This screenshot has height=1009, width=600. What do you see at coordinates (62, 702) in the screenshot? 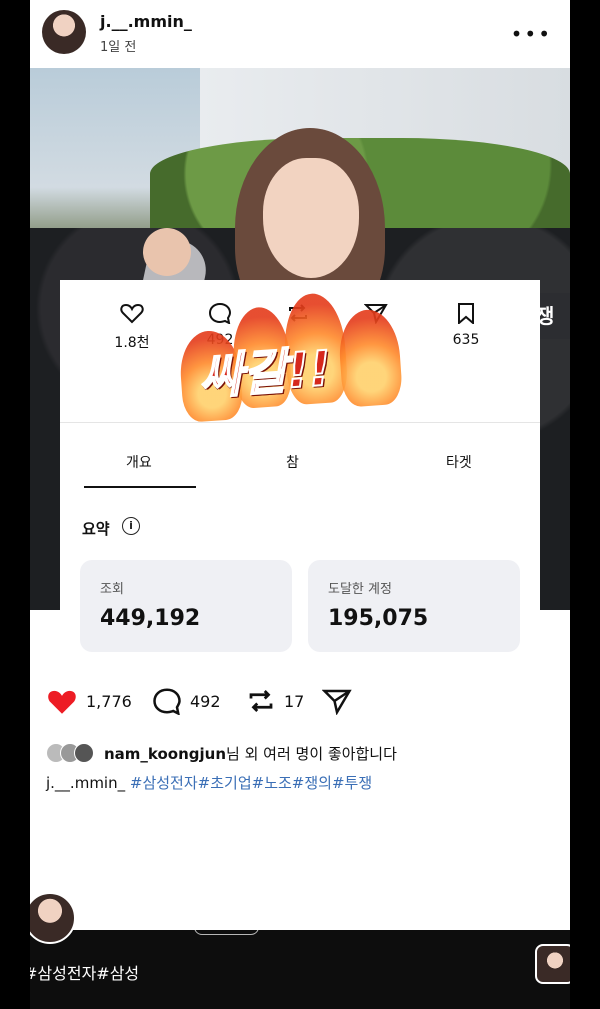
I see `heart-filled-icon` at bounding box center [62, 702].